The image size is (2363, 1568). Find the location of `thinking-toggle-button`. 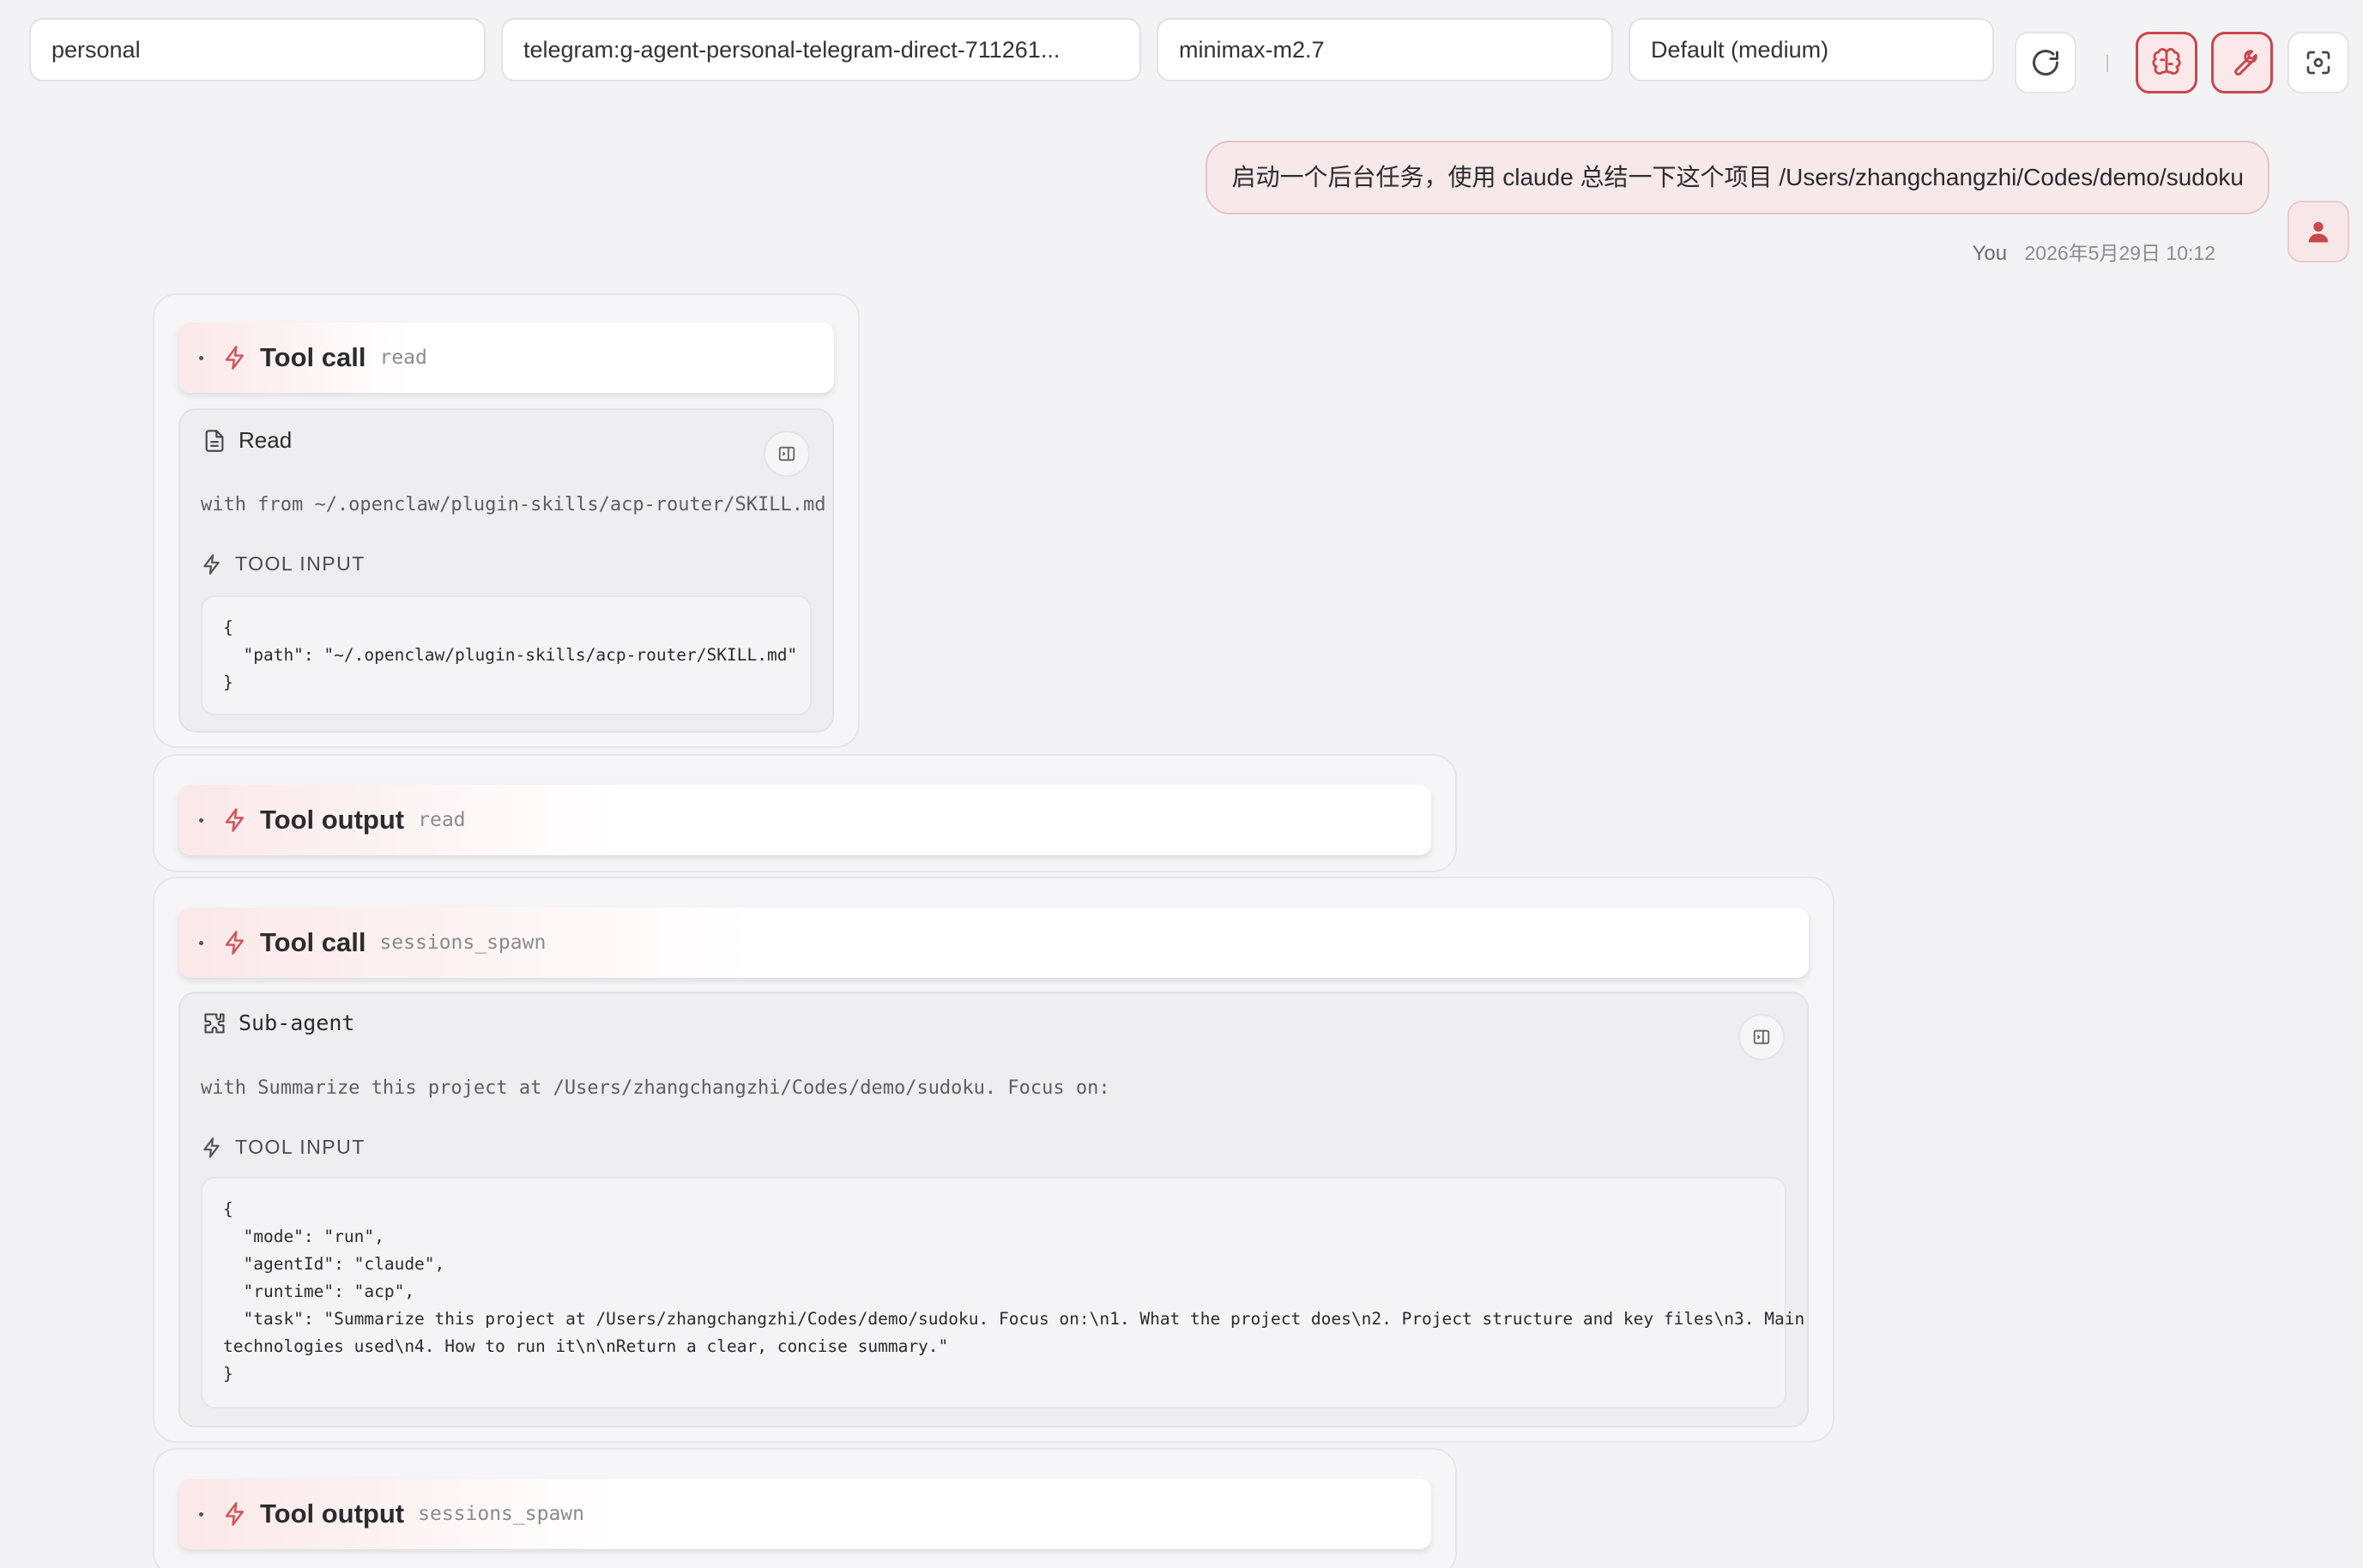

thinking-toggle-button is located at coordinates (2166, 63).